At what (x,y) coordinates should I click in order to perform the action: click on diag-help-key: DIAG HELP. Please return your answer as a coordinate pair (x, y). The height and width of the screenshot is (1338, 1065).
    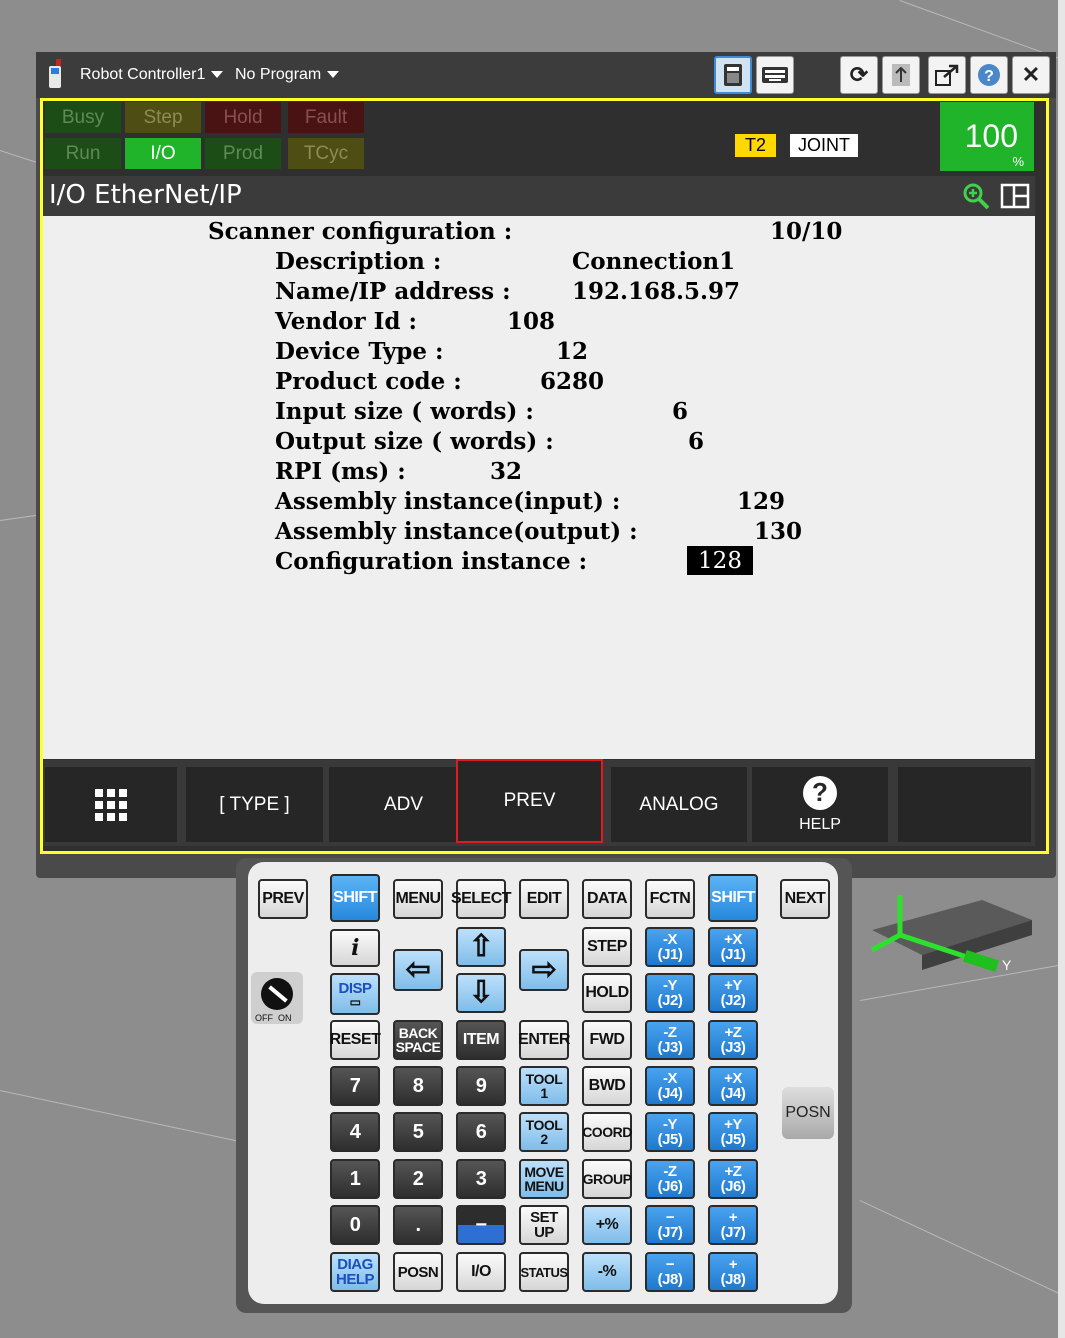
    Looking at the image, I should click on (355, 1272).